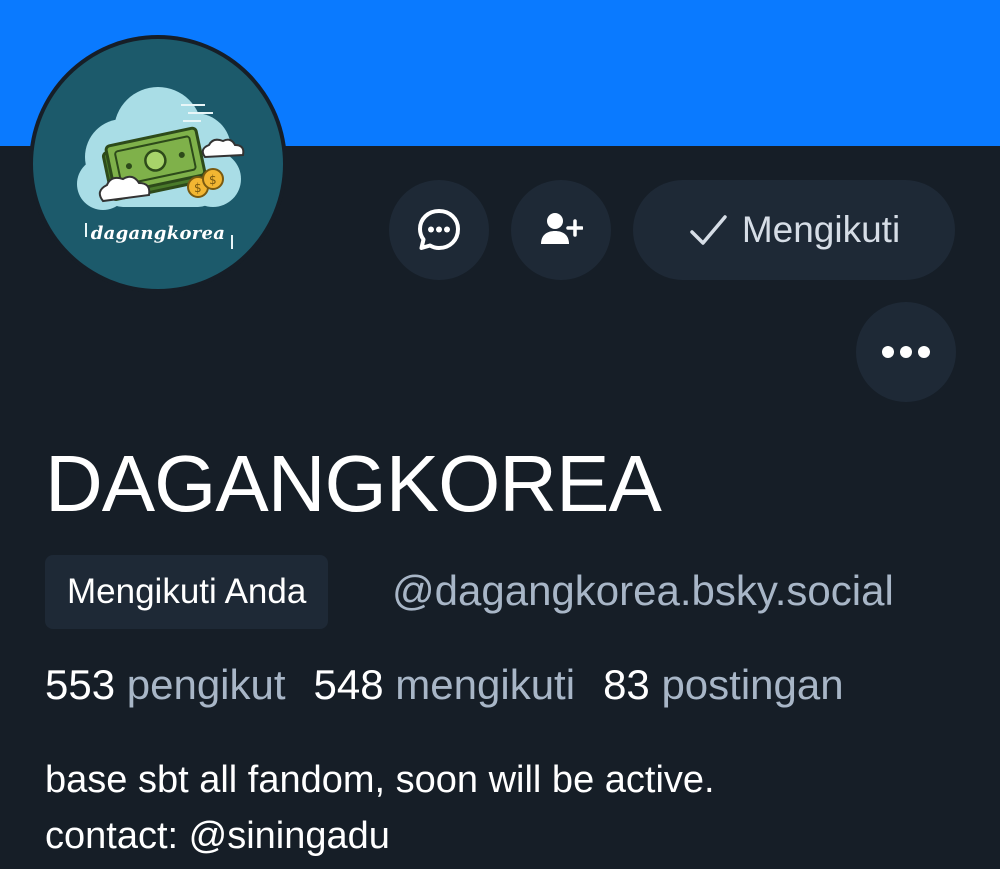 This screenshot has width=1000, height=869. What do you see at coordinates (708, 230) in the screenshot?
I see `checkmark-icon` at bounding box center [708, 230].